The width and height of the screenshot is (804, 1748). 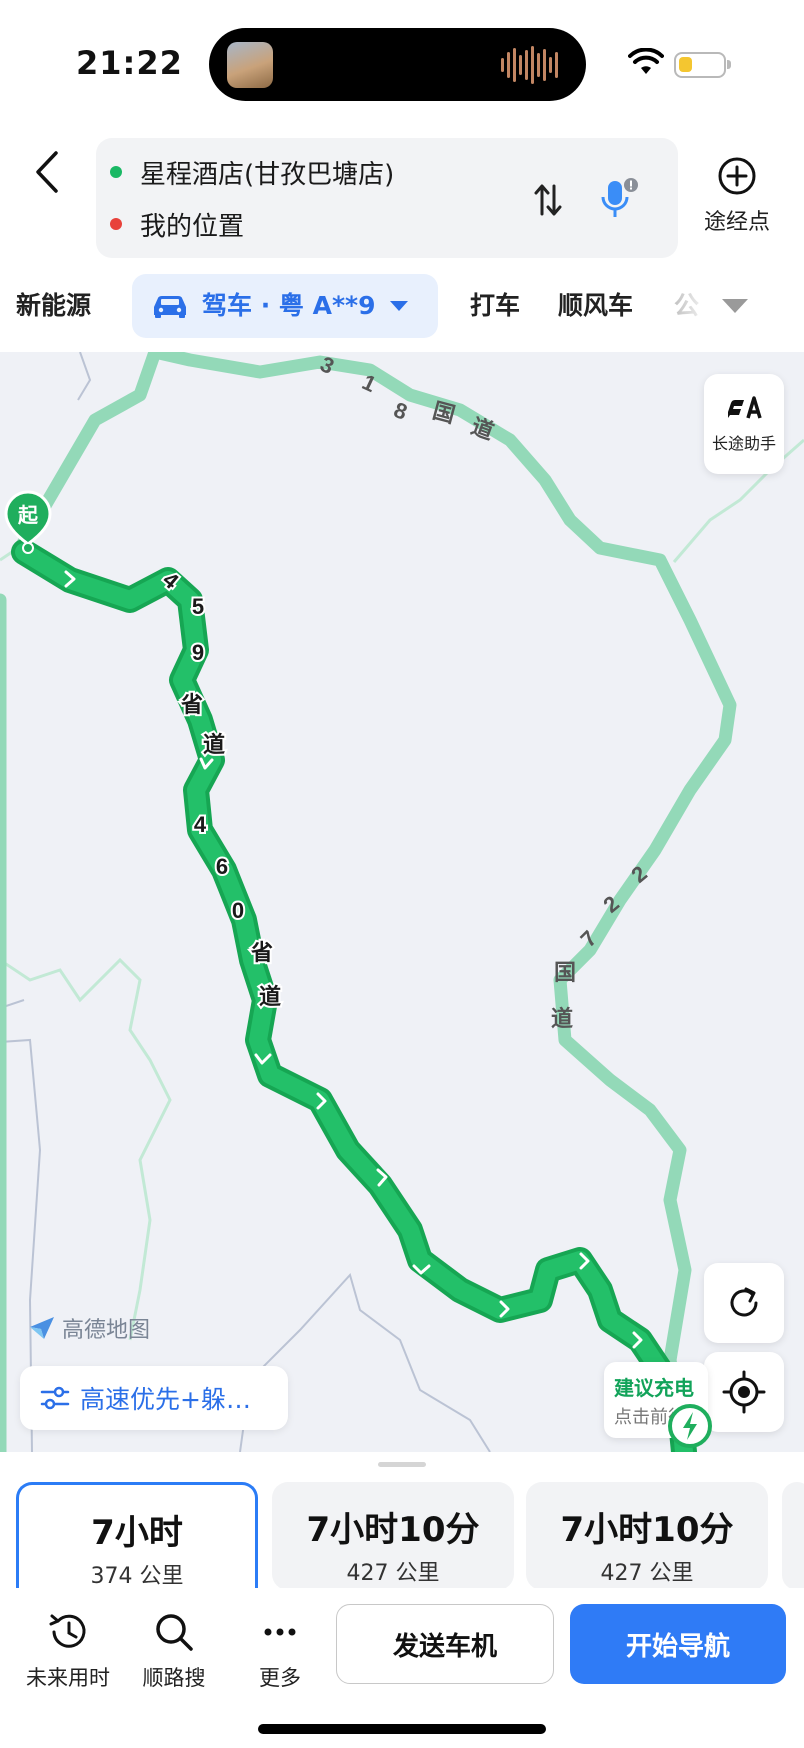 What do you see at coordinates (398, 306) in the screenshot?
I see `chevron-down-icon` at bounding box center [398, 306].